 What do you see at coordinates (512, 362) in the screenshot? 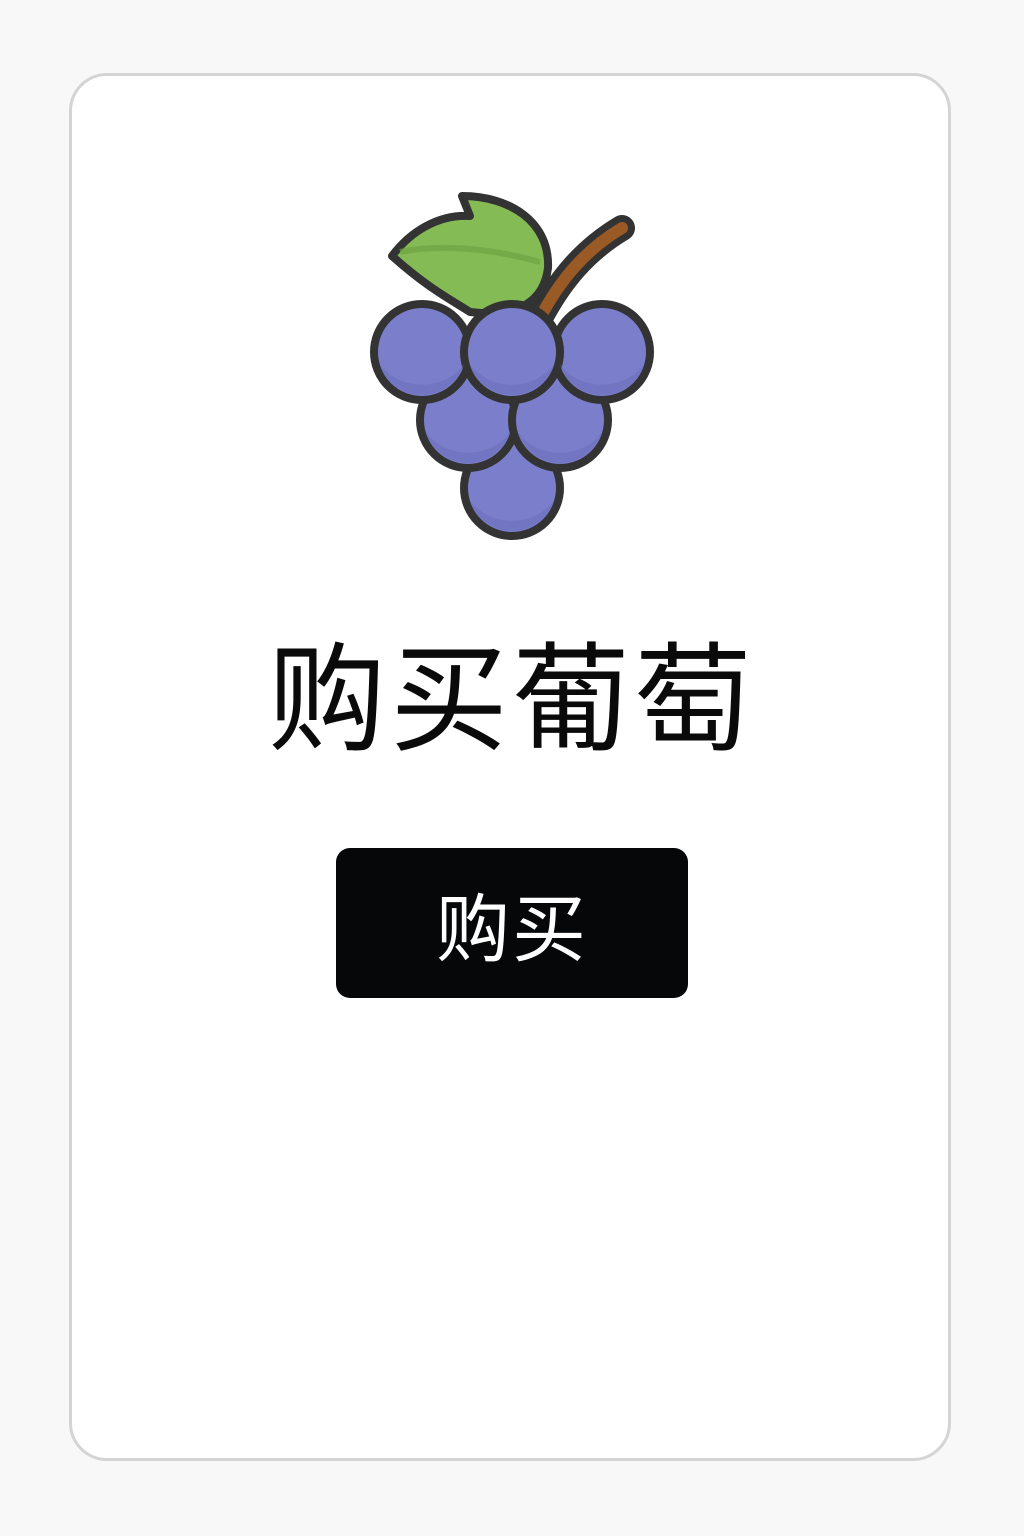
I see `grape-icon` at bounding box center [512, 362].